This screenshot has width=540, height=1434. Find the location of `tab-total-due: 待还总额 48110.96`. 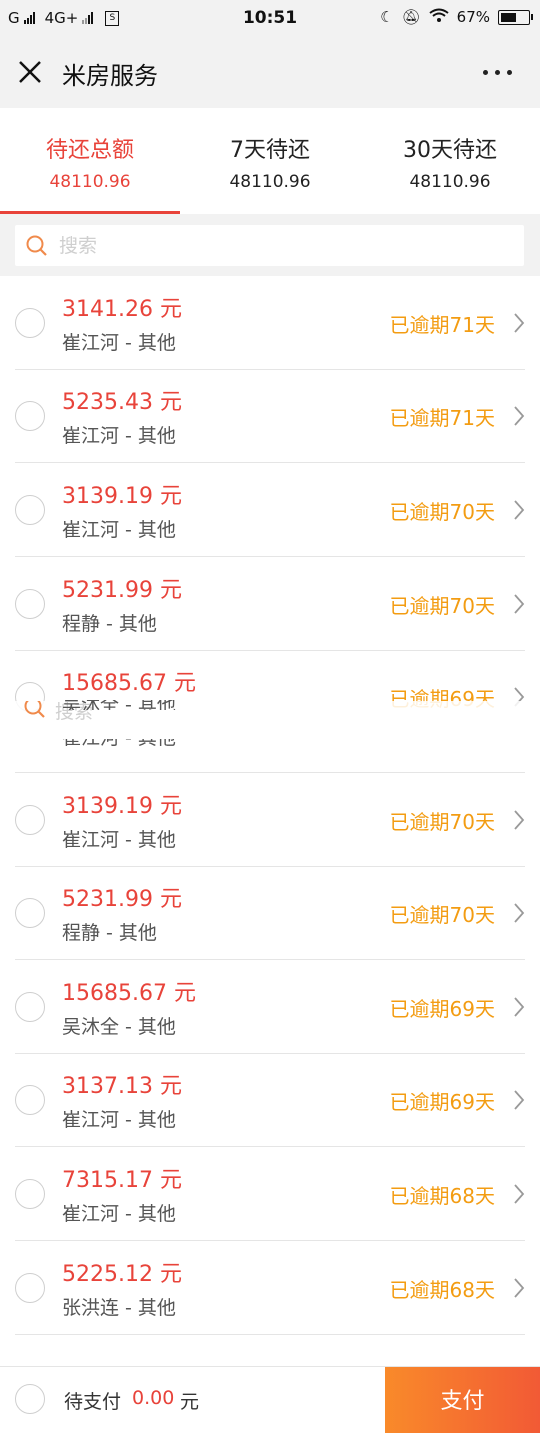

tab-total-due: 待还总额 48110.96 is located at coordinates (90, 161).